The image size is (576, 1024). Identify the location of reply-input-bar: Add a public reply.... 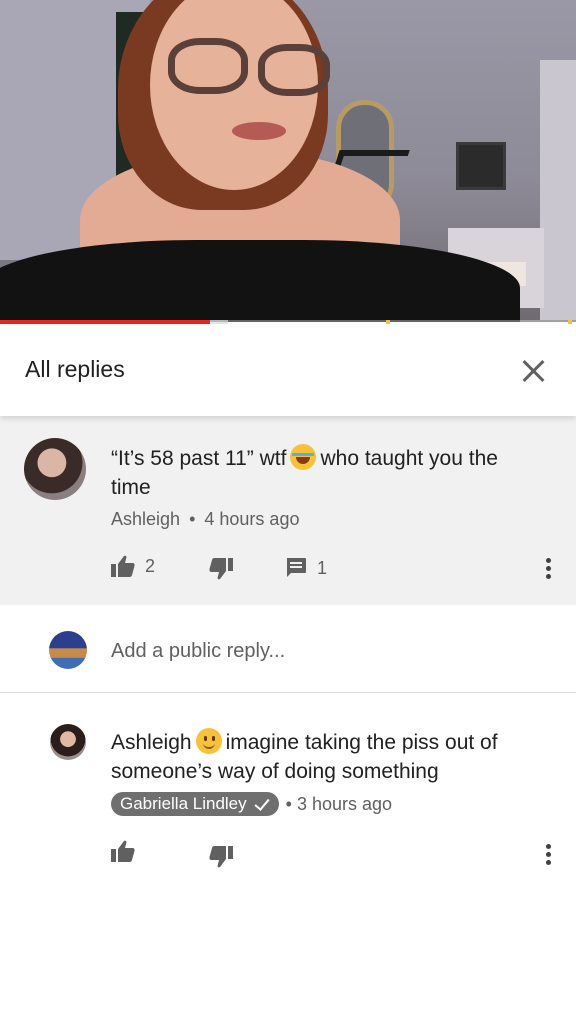
(288, 649).